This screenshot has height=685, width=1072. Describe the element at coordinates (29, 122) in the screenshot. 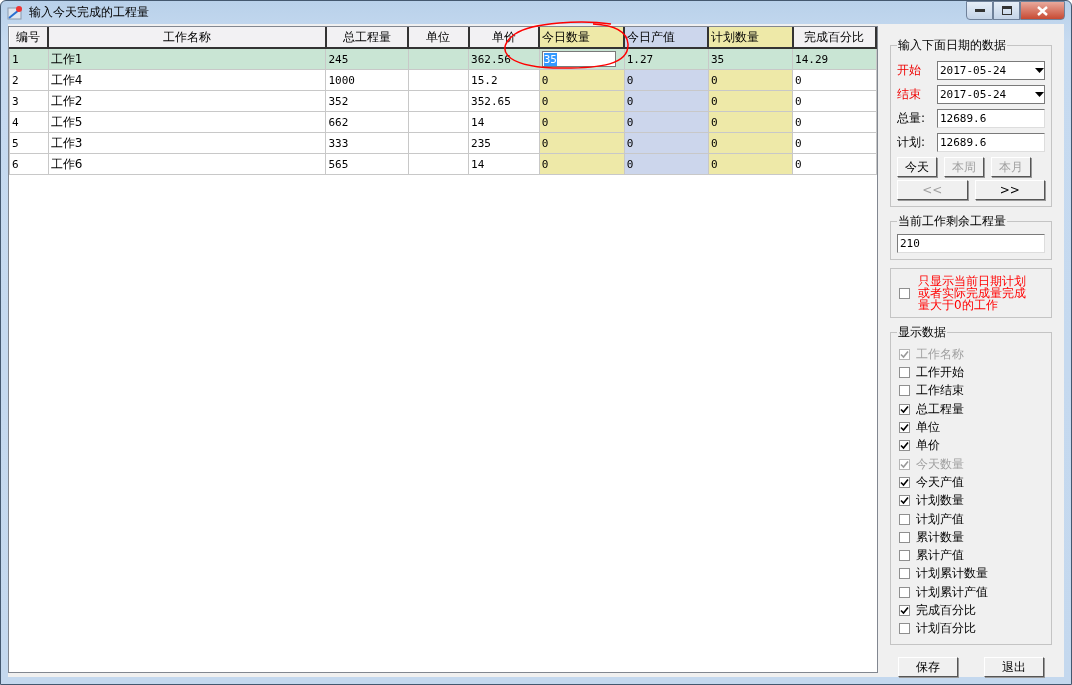

I see `table-cell: 4` at that location.